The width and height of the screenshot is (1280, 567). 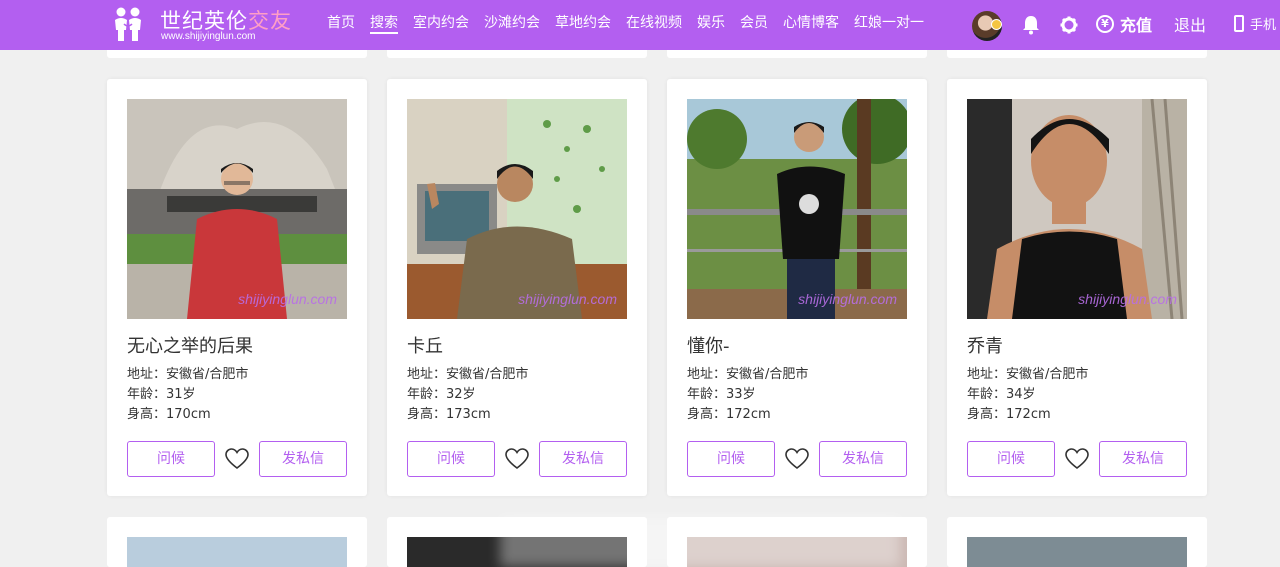 What do you see at coordinates (721, 394) in the screenshot?
I see `profile-age: 年龄：33岁` at bounding box center [721, 394].